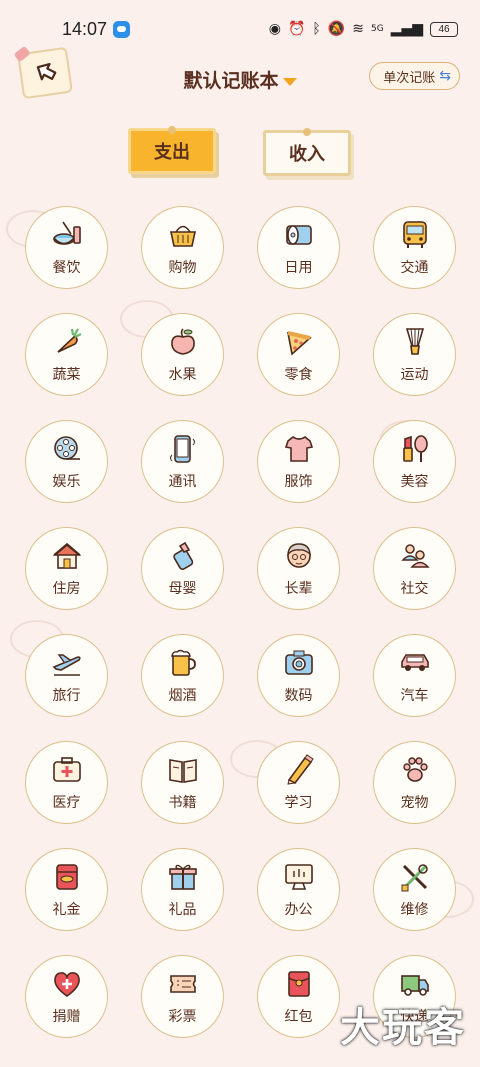 The width and height of the screenshot is (480, 1067). Describe the element at coordinates (377, 29) in the screenshot. I see `network-type: 5G` at that location.